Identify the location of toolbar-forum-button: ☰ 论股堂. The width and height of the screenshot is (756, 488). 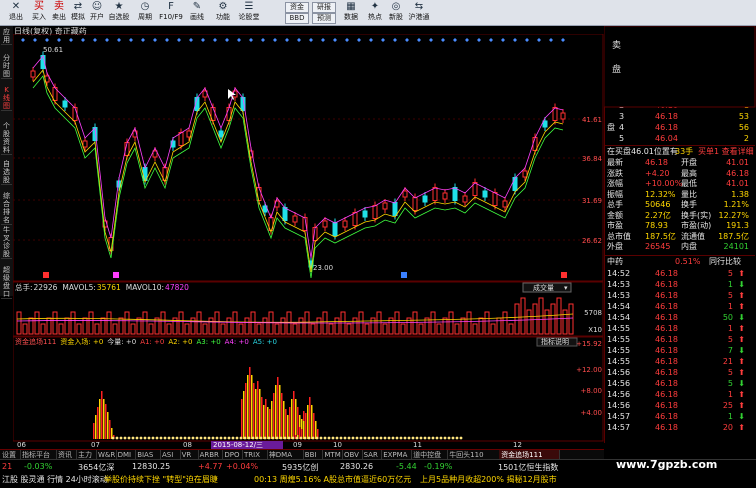
(249, 12).